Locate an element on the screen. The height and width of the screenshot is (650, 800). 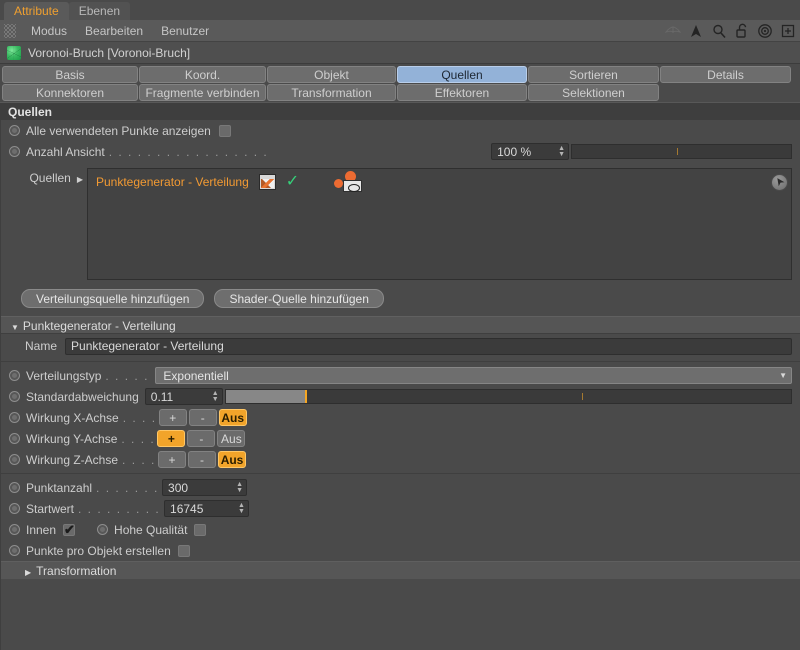
slider-marker is located at coordinates (305, 396).